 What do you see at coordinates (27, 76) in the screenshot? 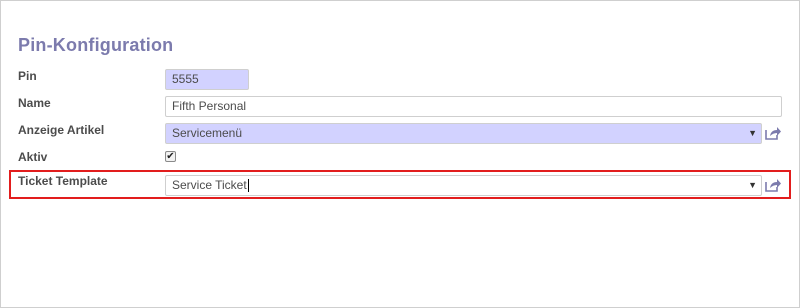
I see `pin-label: Pin` at bounding box center [27, 76].